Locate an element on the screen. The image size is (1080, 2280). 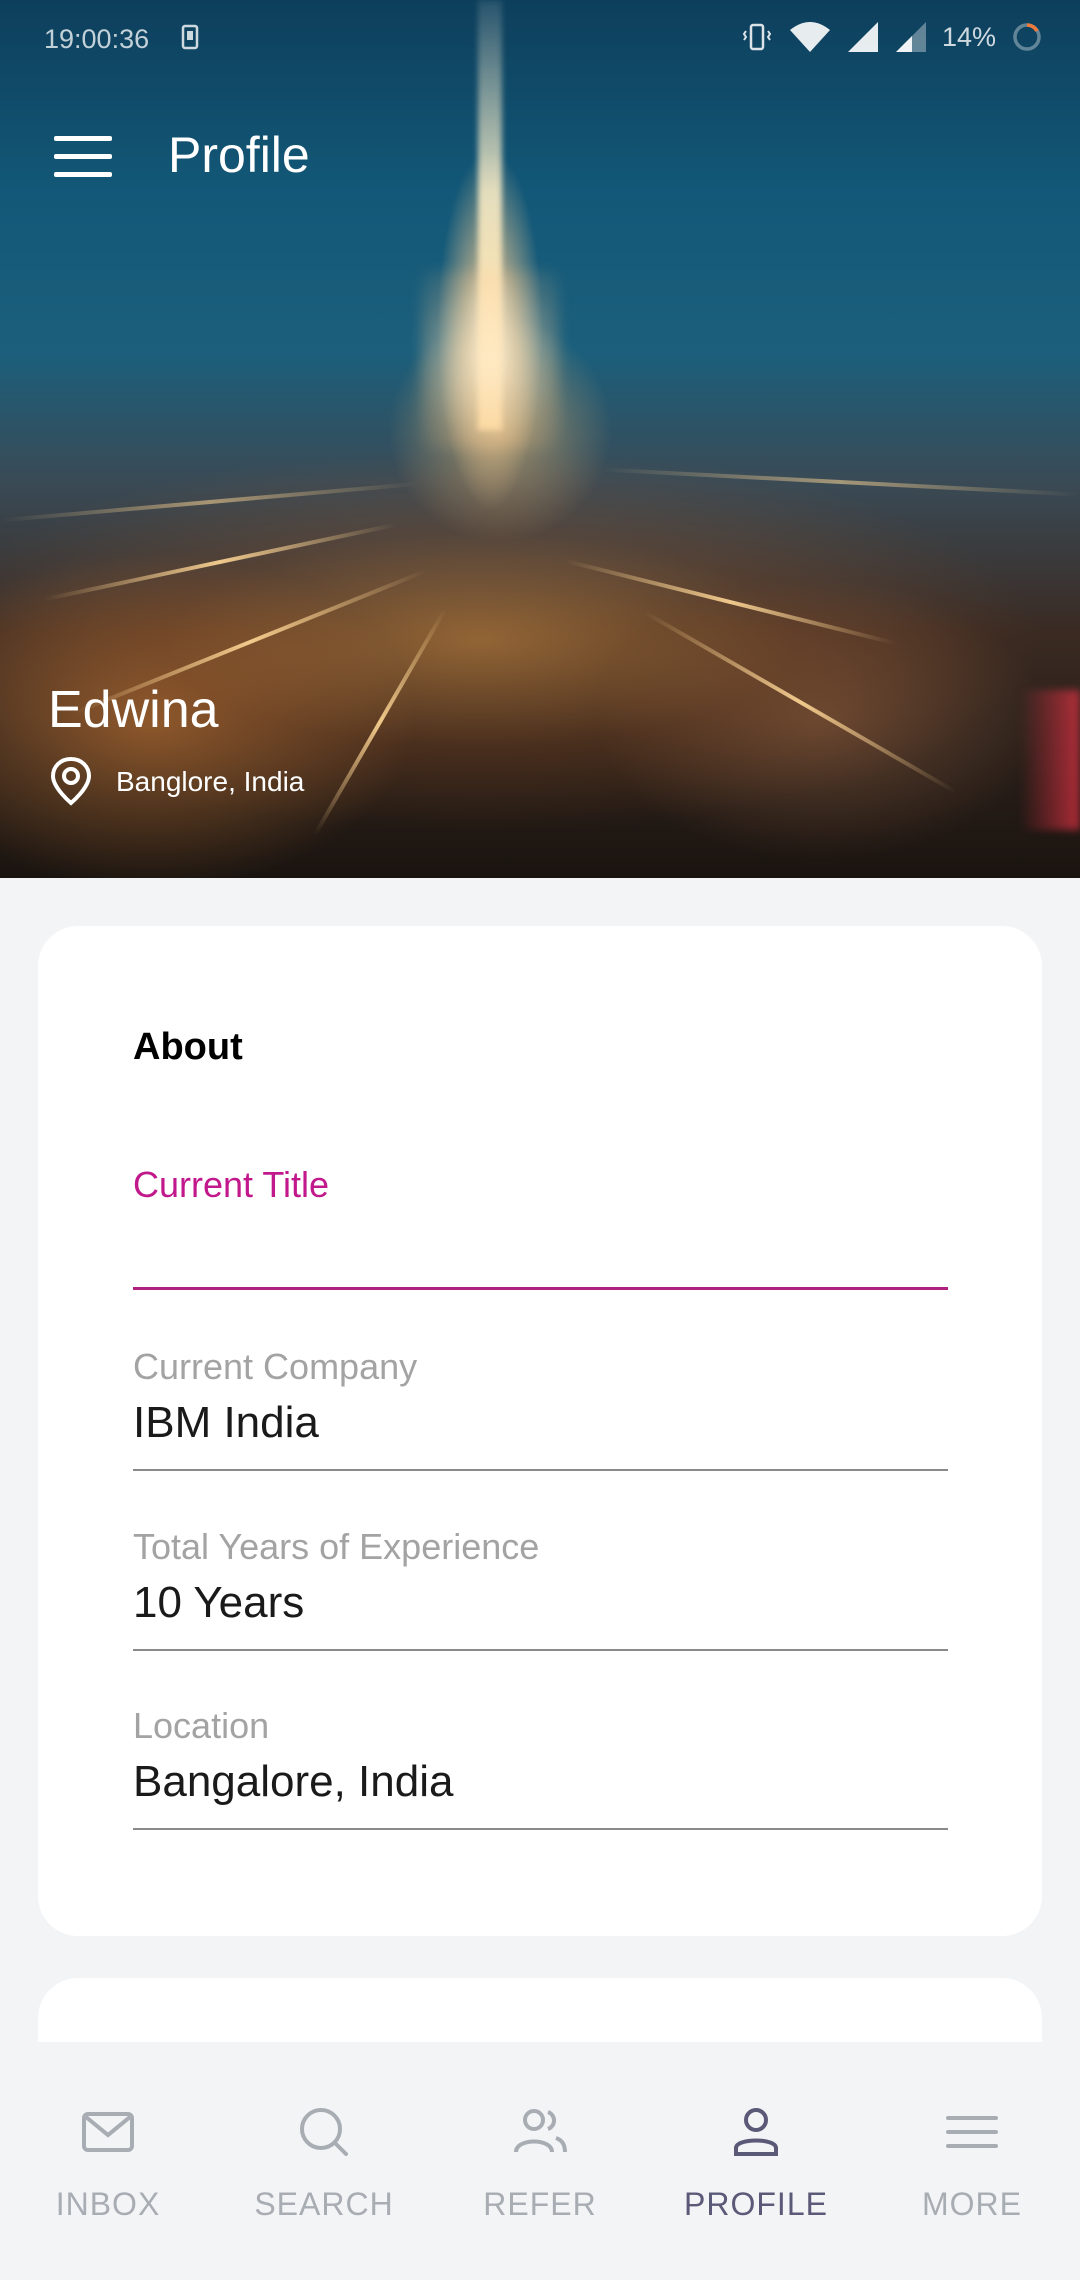
page-title: Profile is located at coordinates (239, 155).